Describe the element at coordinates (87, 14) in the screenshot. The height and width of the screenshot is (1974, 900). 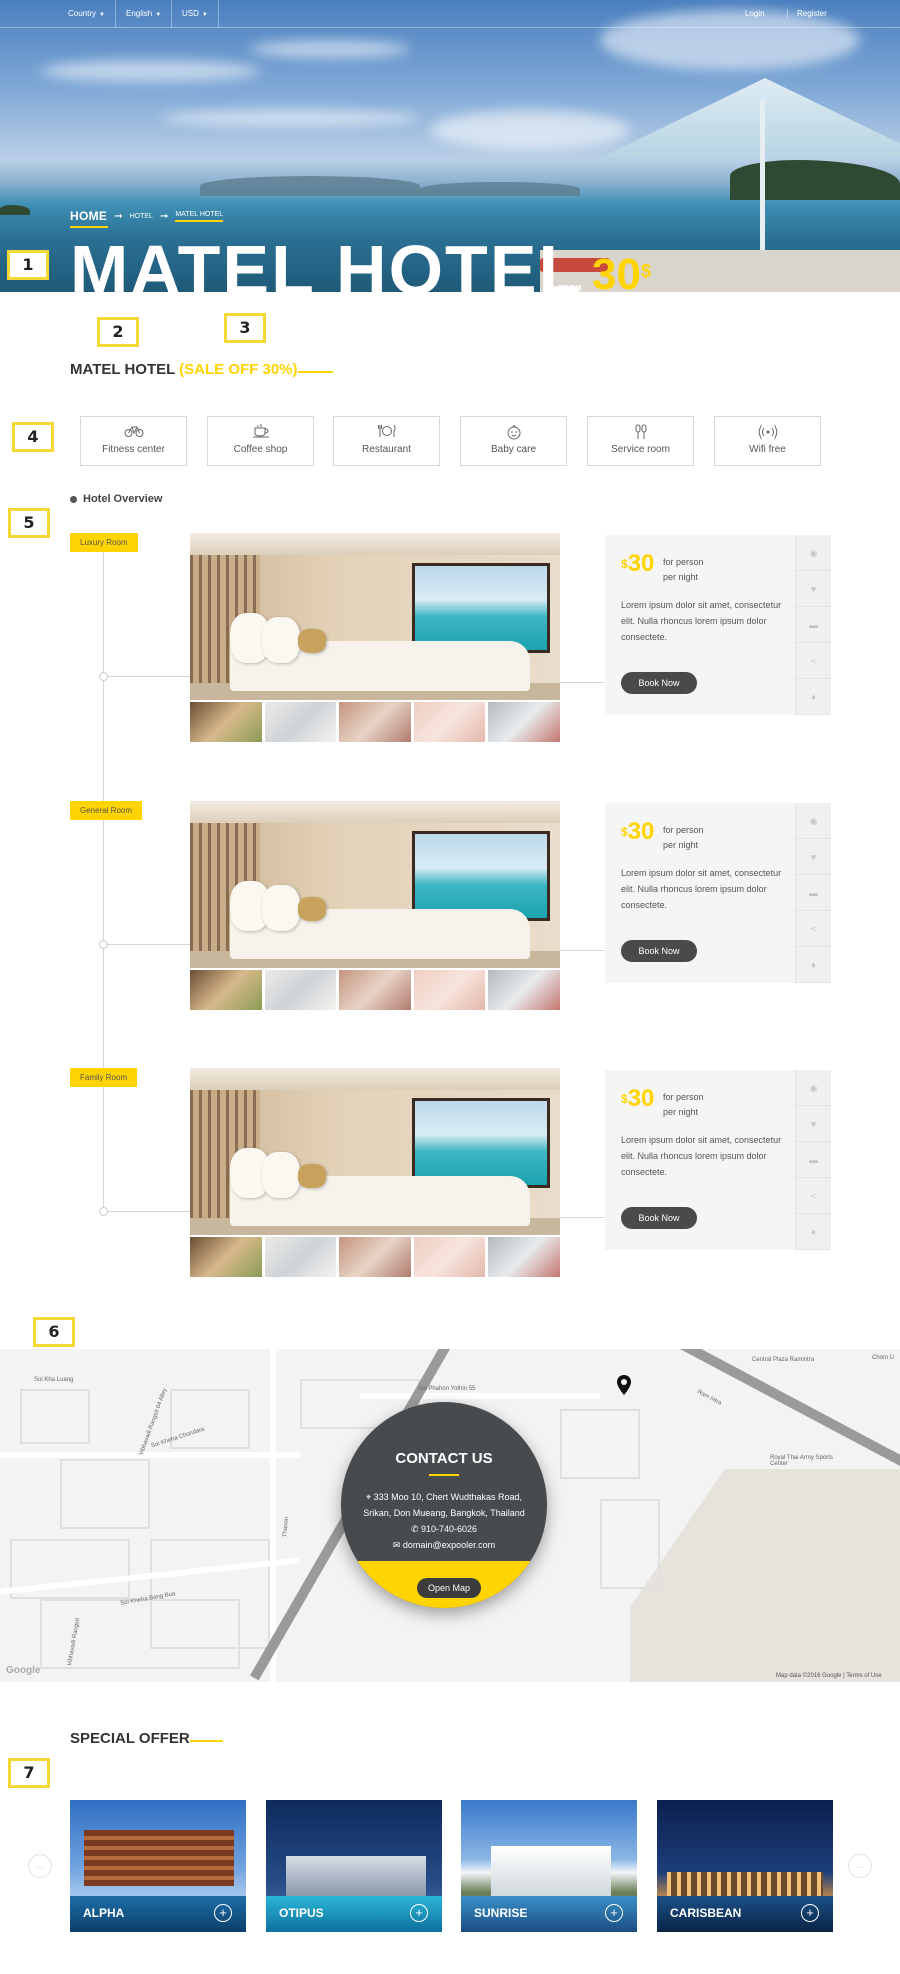
I see `country-selector: Country ▼` at that location.